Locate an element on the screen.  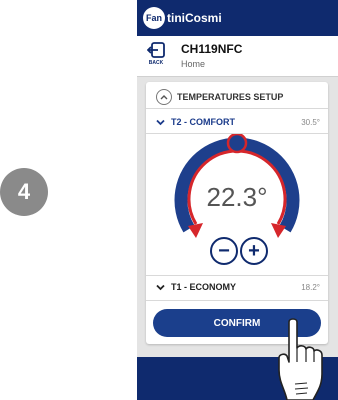
brand-logo-mark: Fan is located at coordinates (154, 18).